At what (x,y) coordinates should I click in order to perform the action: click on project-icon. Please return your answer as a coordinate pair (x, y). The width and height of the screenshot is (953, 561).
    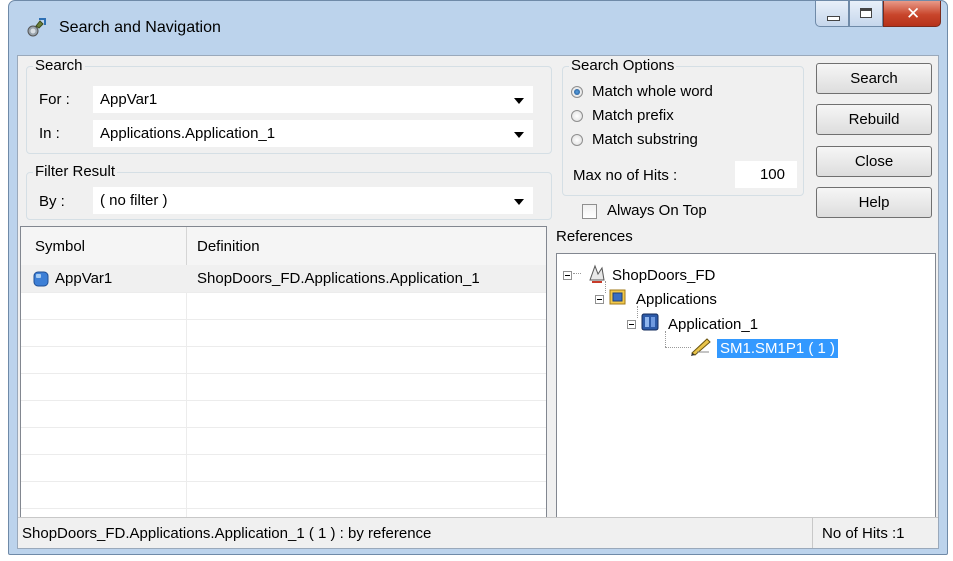
    Looking at the image, I should click on (597, 275).